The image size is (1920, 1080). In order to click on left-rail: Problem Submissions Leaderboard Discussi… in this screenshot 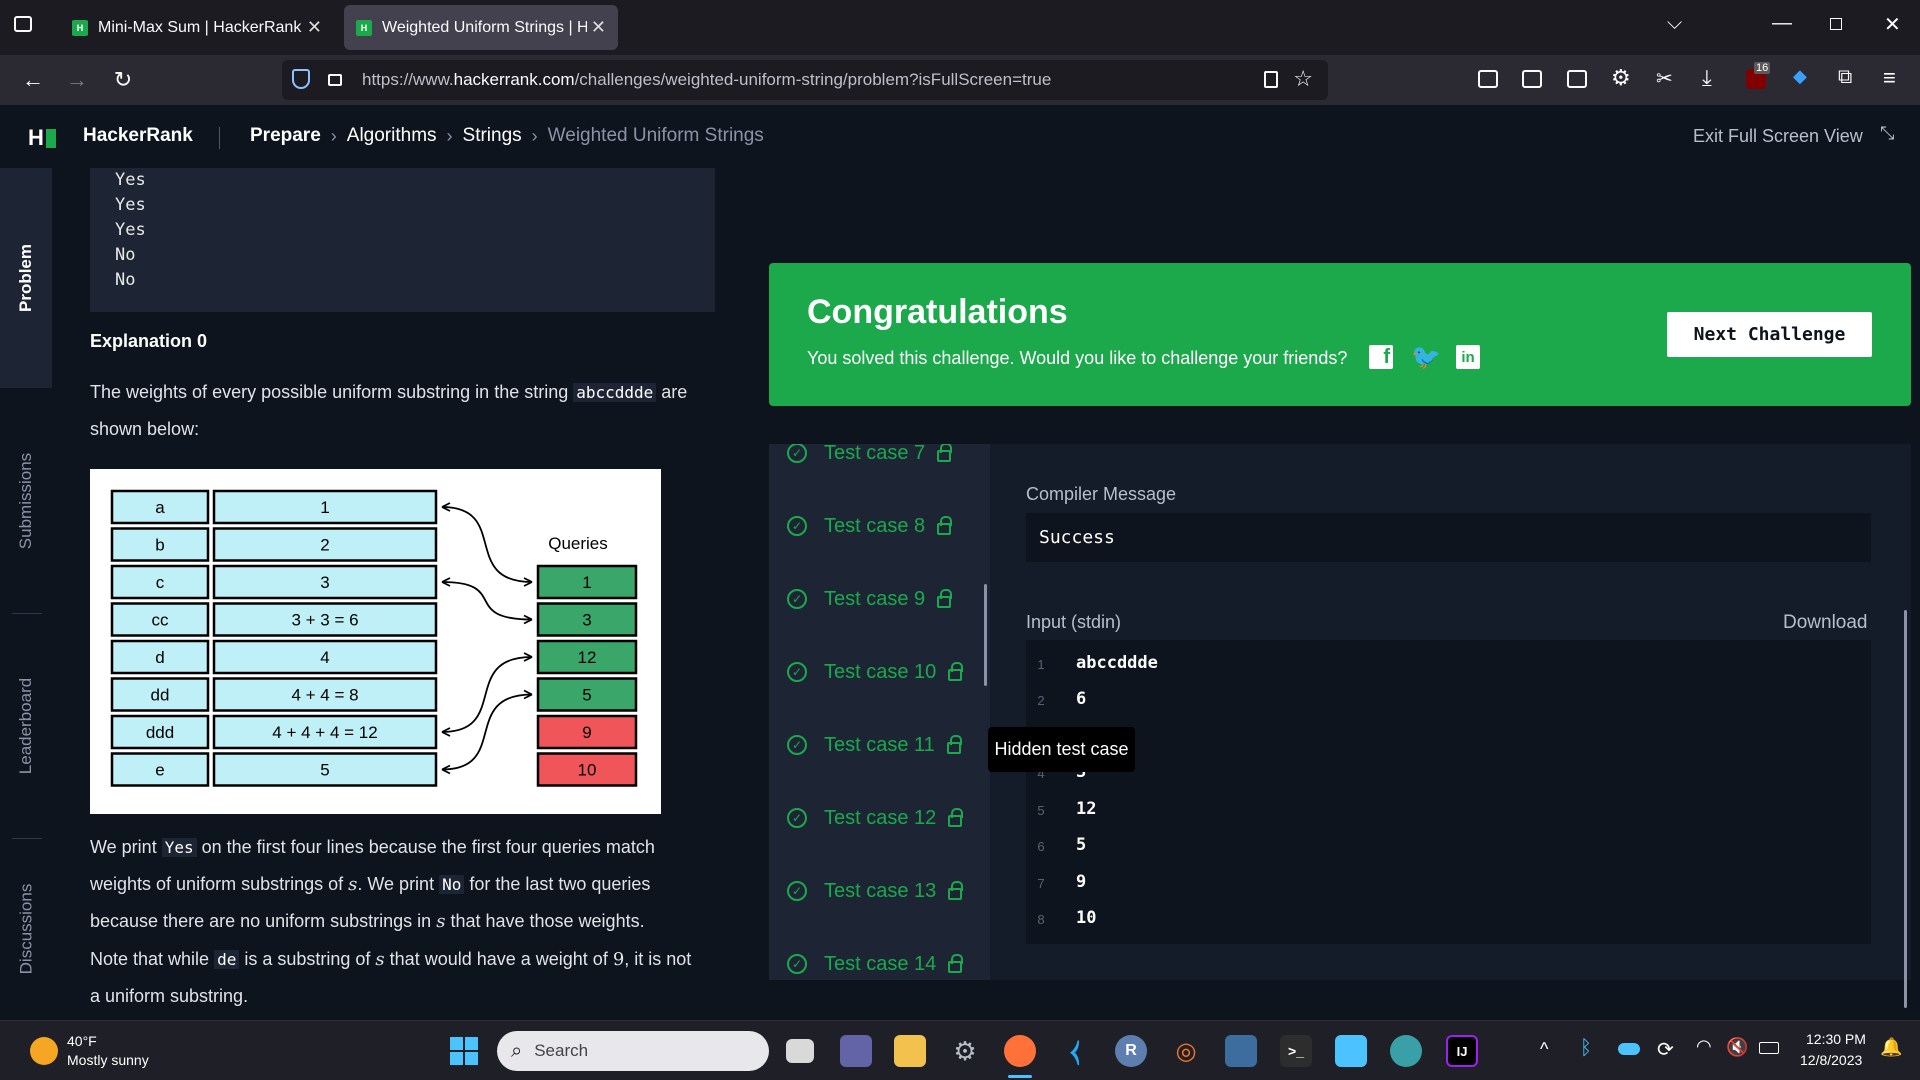, I will do `click(26, 594)`.